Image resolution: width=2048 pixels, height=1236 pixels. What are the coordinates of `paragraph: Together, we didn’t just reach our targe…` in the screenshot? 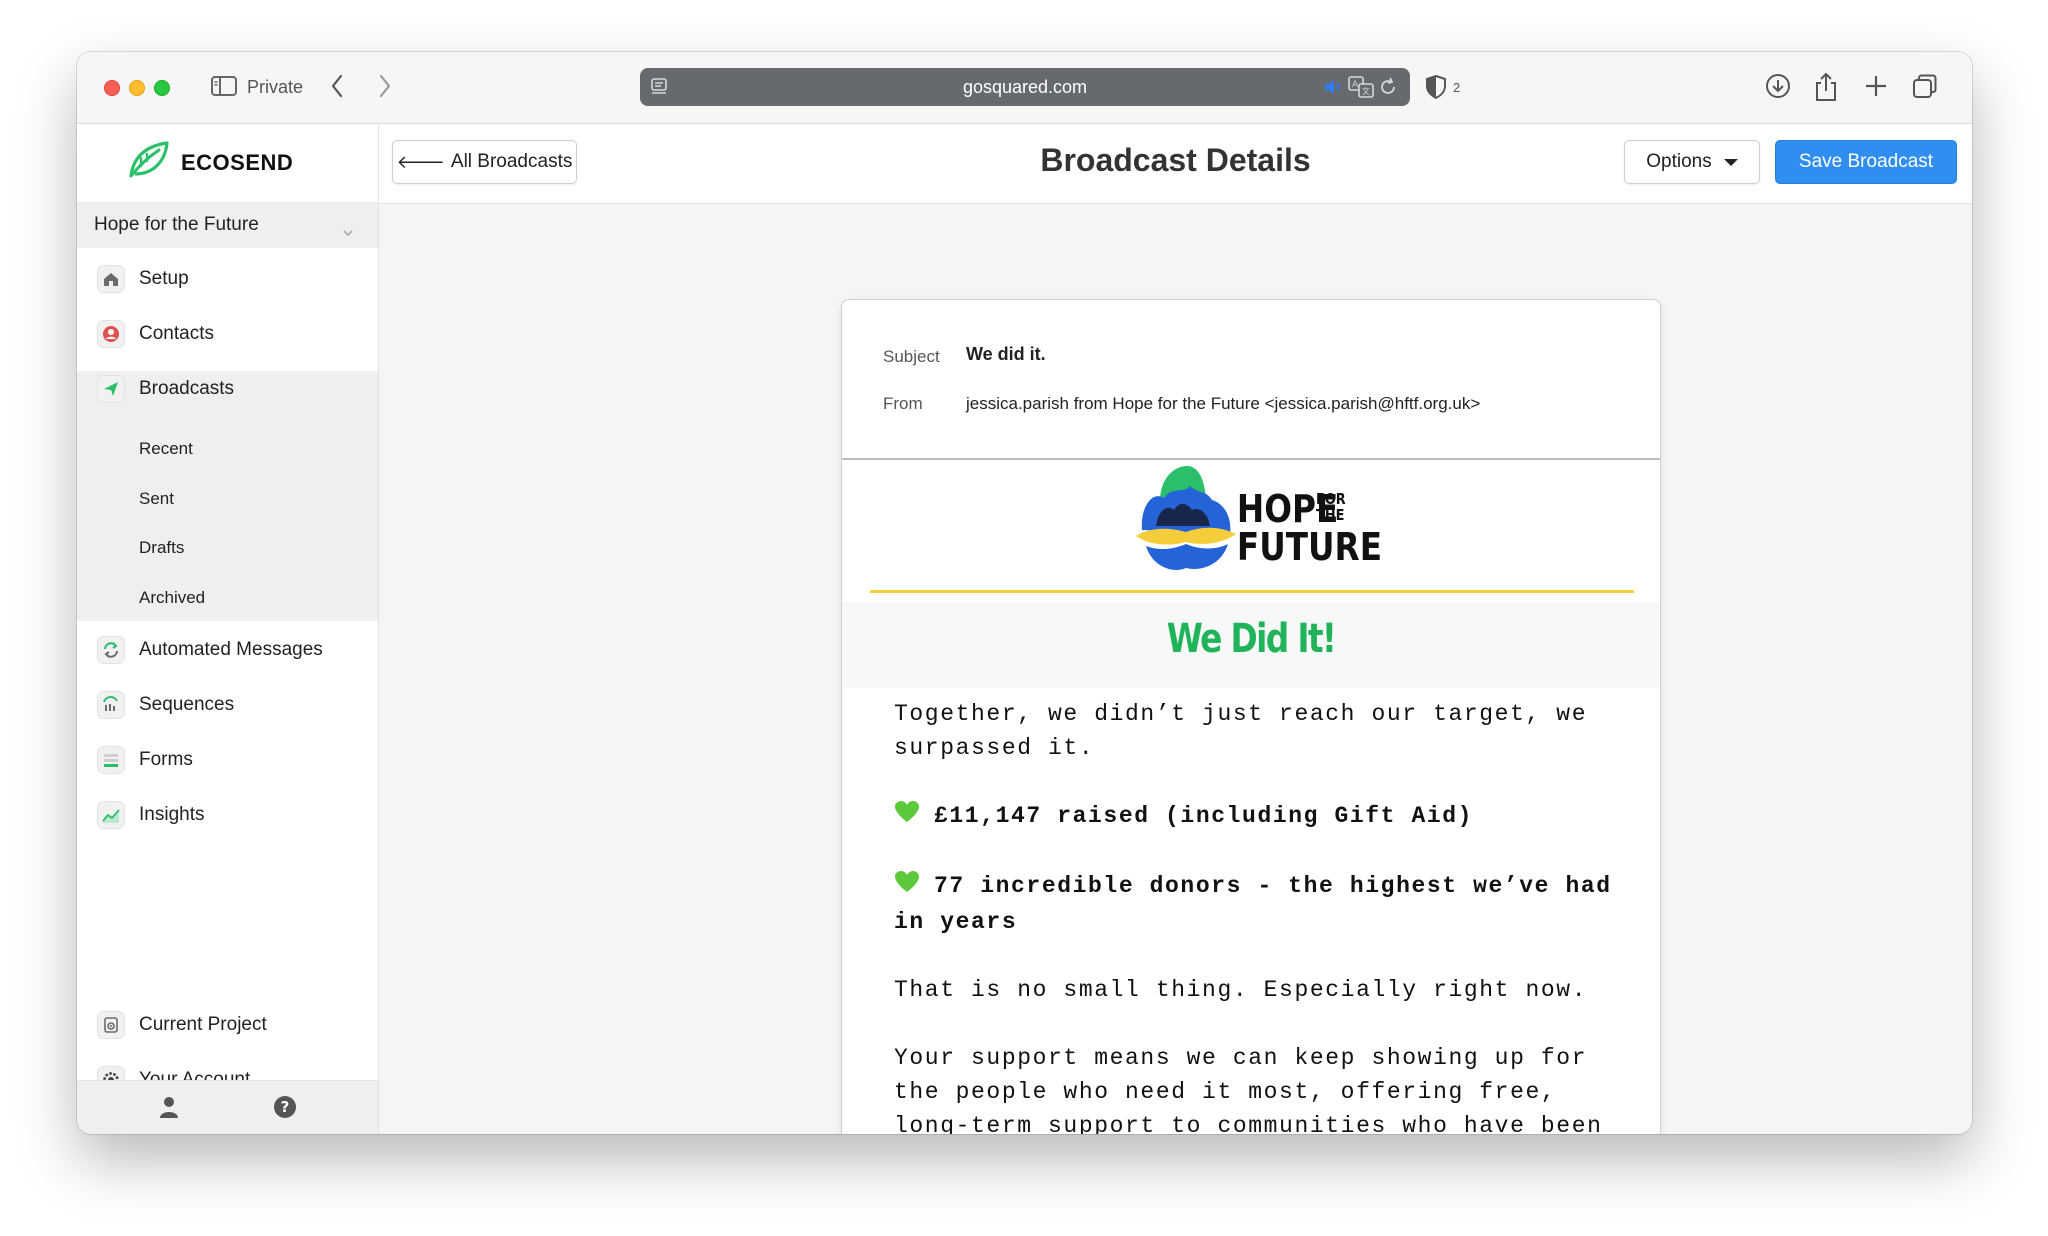 It's located at (1241, 731).